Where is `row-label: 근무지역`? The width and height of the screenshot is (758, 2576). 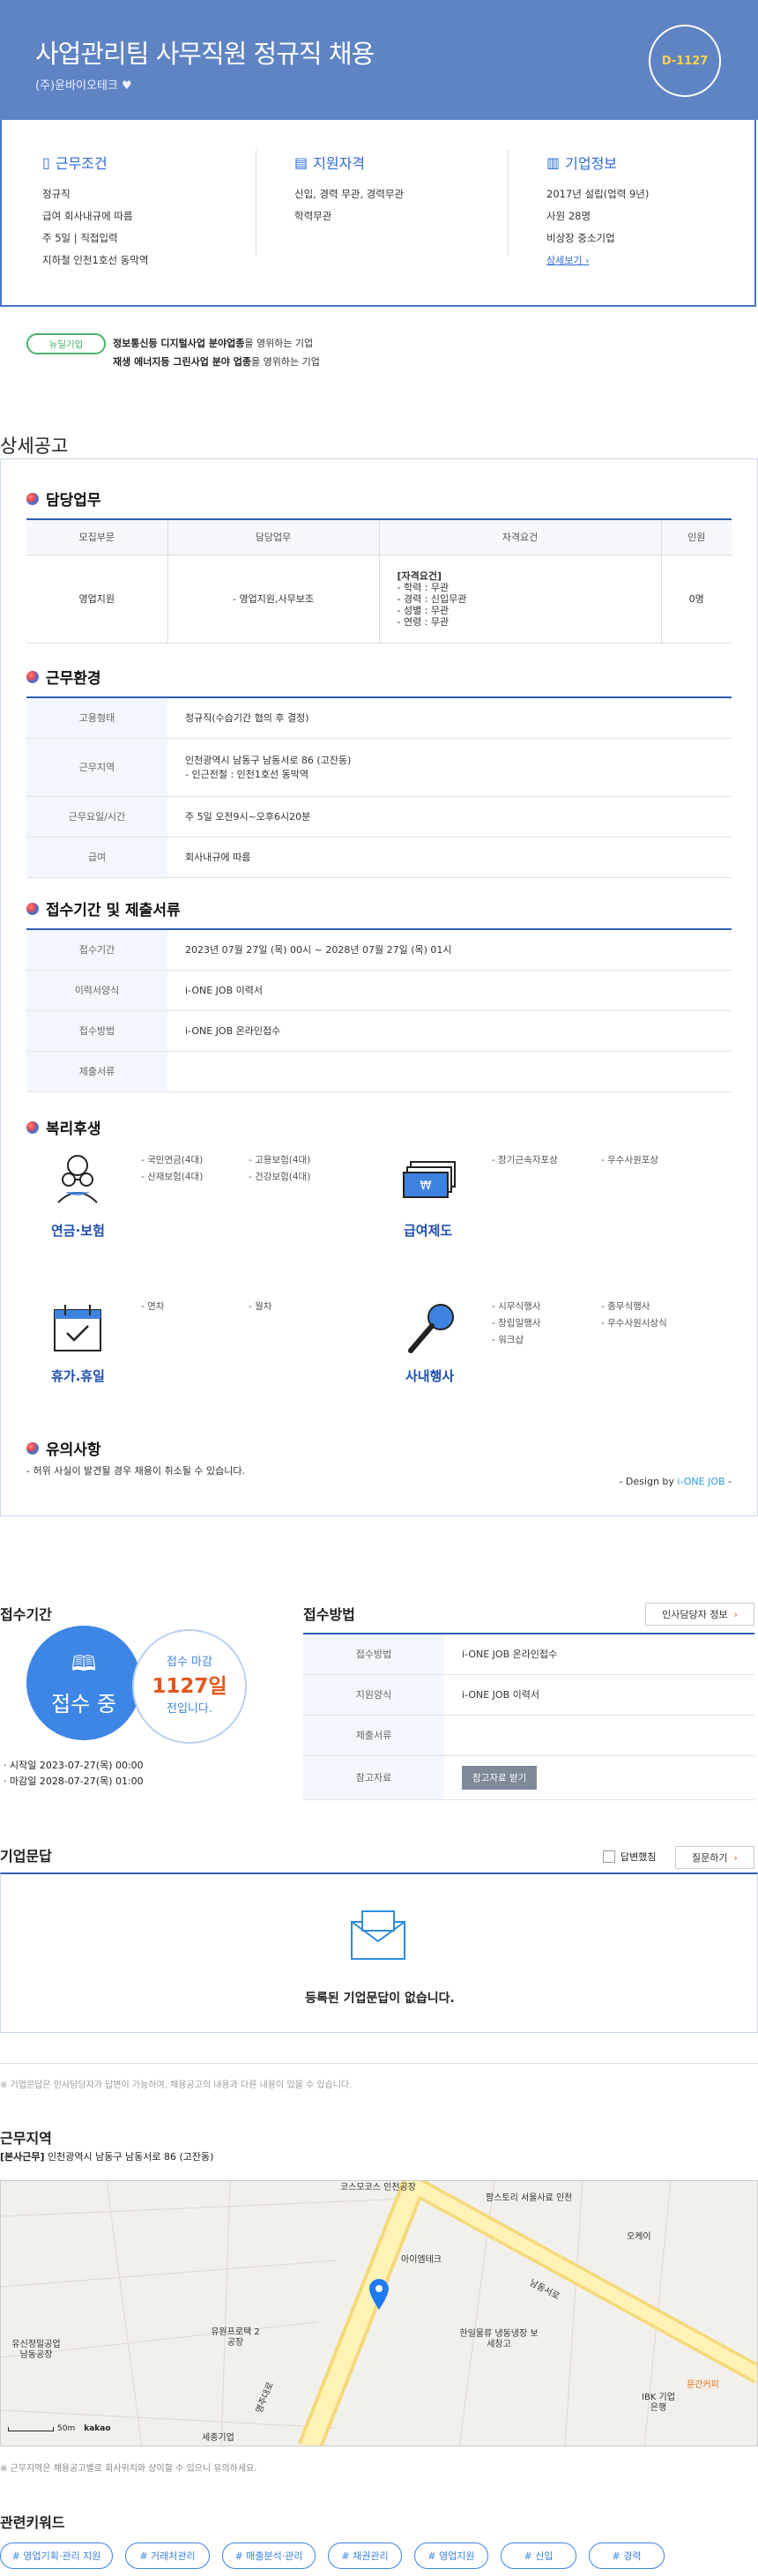 row-label: 근무지역 is located at coordinates (96, 768).